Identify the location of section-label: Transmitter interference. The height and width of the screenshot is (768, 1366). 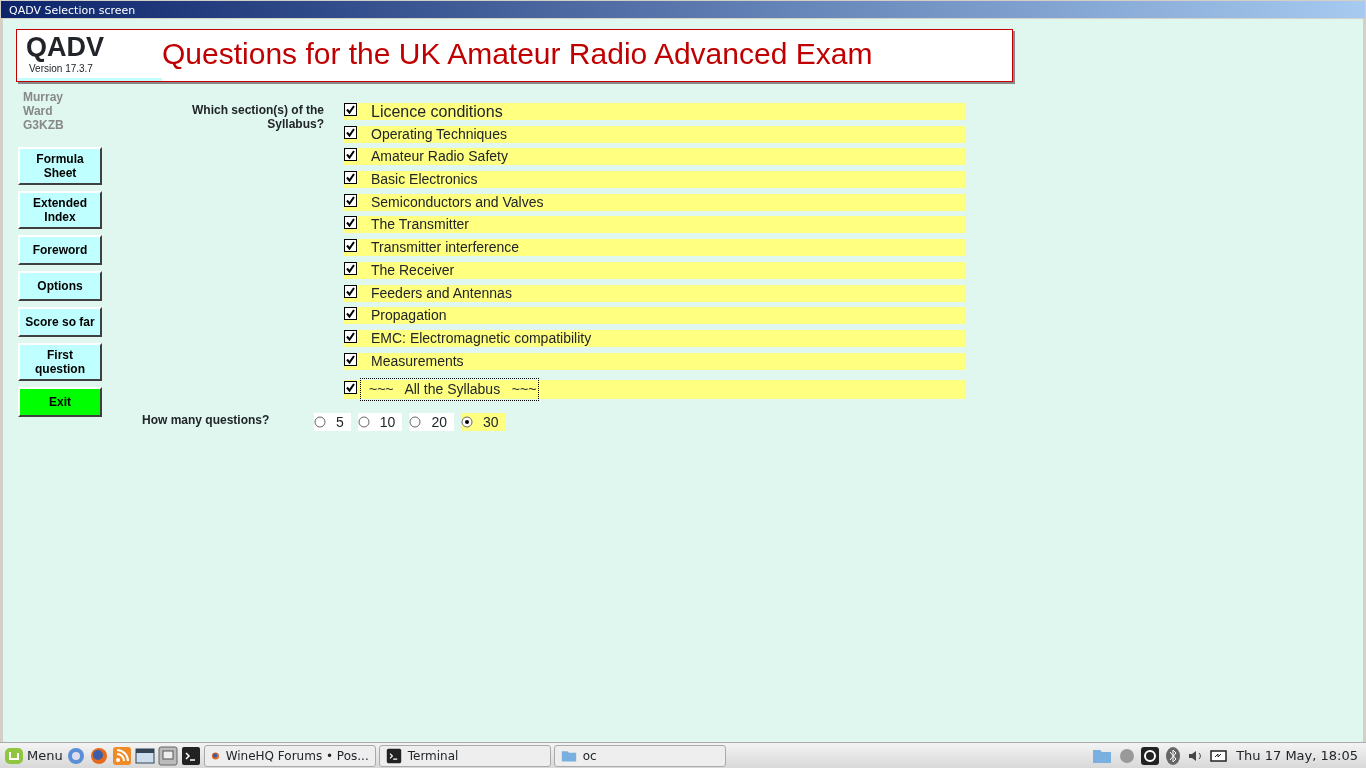
(445, 248).